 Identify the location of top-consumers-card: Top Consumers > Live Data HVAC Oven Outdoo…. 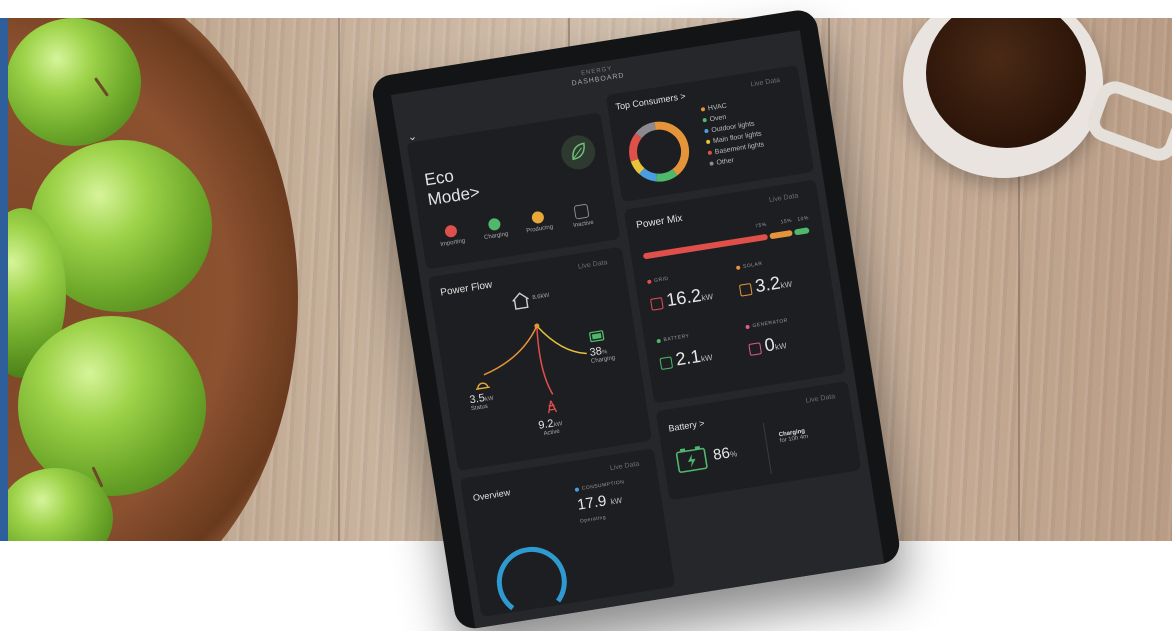
(710, 134).